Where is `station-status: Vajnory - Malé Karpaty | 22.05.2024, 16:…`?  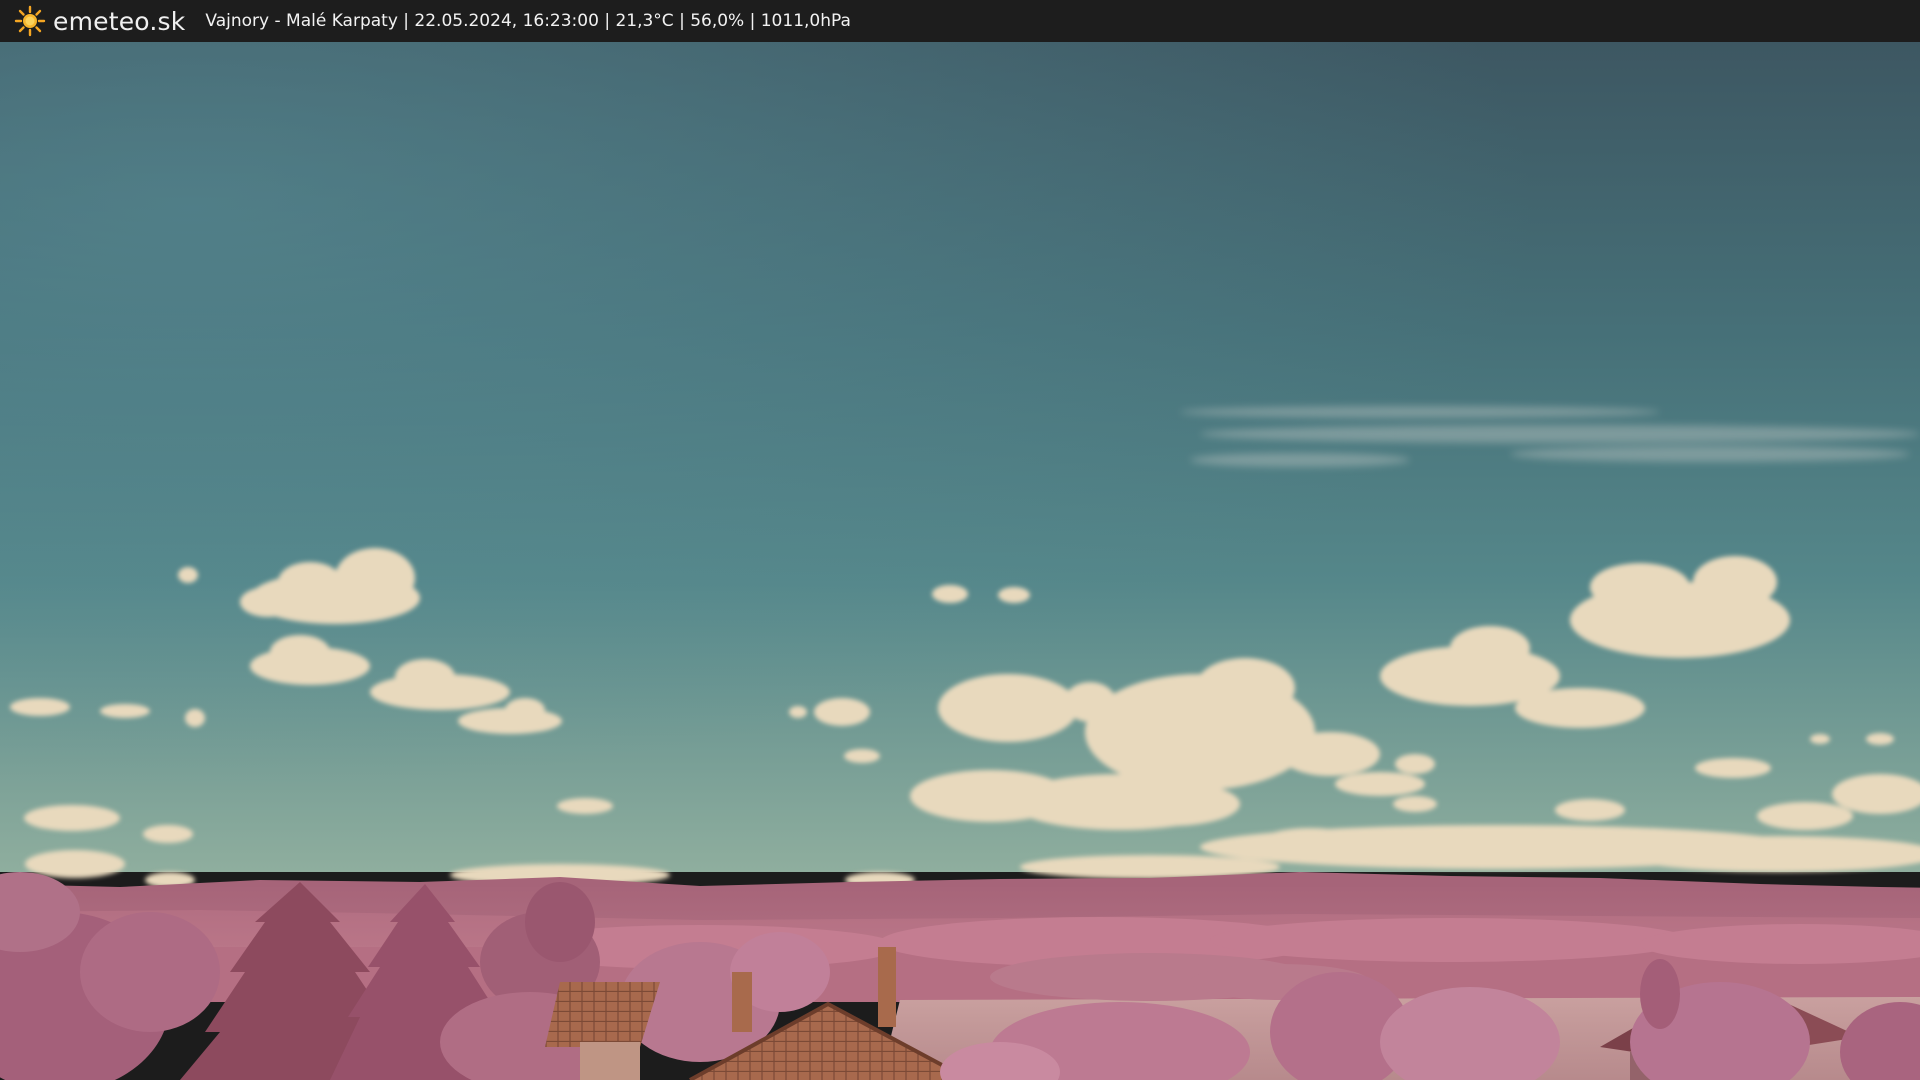 station-status: Vajnory - Malé Karpaty | 22.05.2024, 16:… is located at coordinates (528, 21).